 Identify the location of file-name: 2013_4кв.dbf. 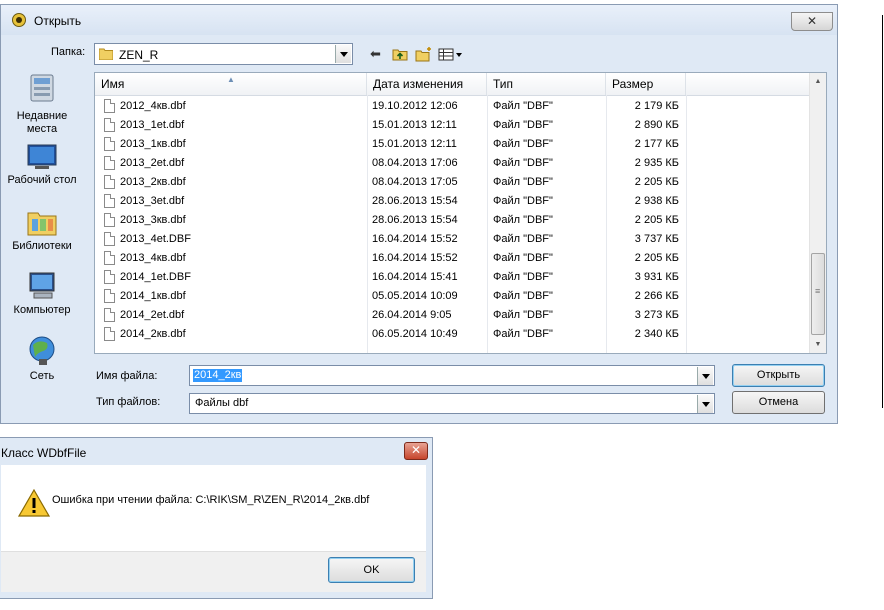
(153, 258).